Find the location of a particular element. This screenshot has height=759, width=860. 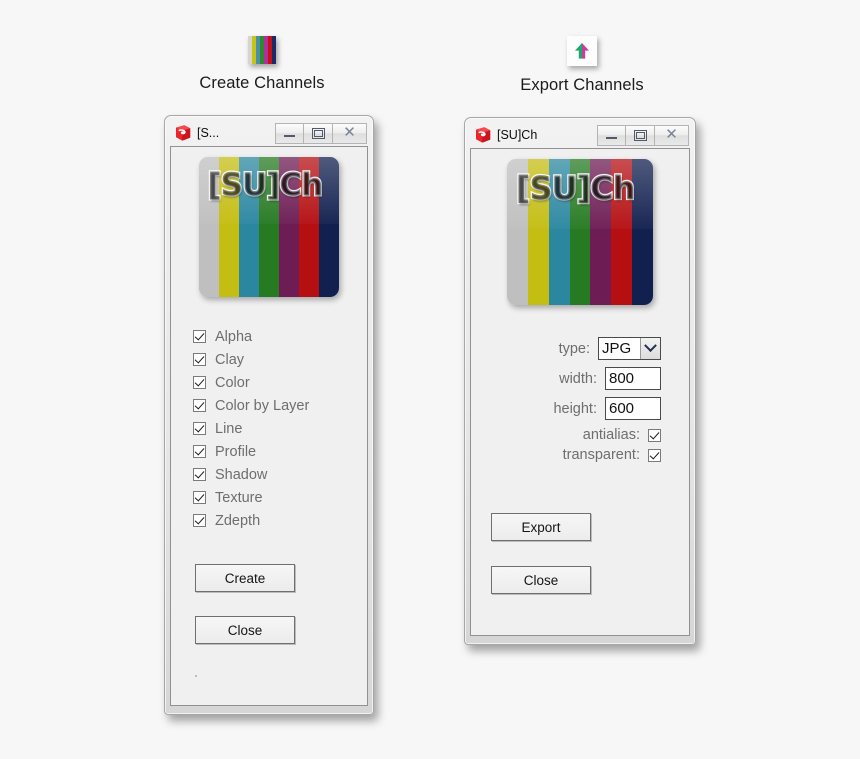

export-window-title: [SU]Ch is located at coordinates (517, 135).